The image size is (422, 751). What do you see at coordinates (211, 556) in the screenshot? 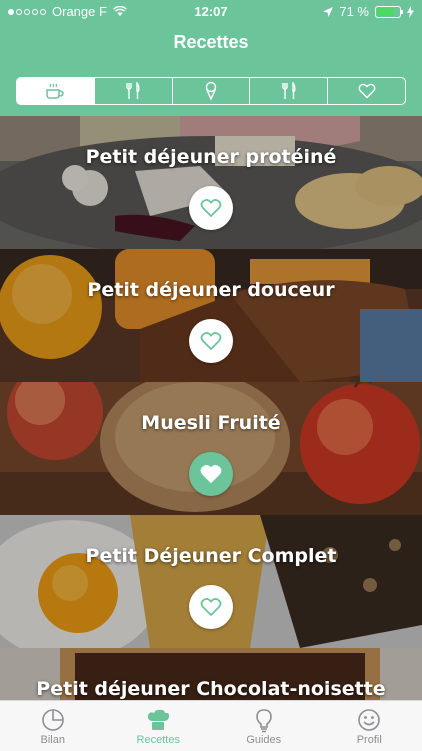
I see `recipe-title: Petit Déjeuner Complet` at bounding box center [211, 556].